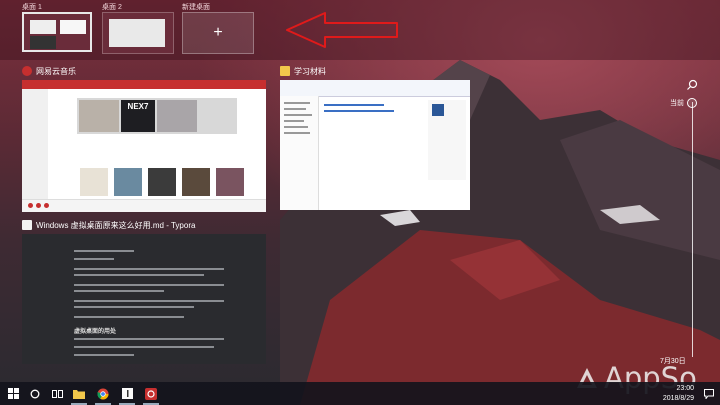 Image resolution: width=720 pixels, height=405 pixels. What do you see at coordinates (56, 71) in the screenshot?
I see `netease-music-title: 网易云音乐` at bounding box center [56, 71].